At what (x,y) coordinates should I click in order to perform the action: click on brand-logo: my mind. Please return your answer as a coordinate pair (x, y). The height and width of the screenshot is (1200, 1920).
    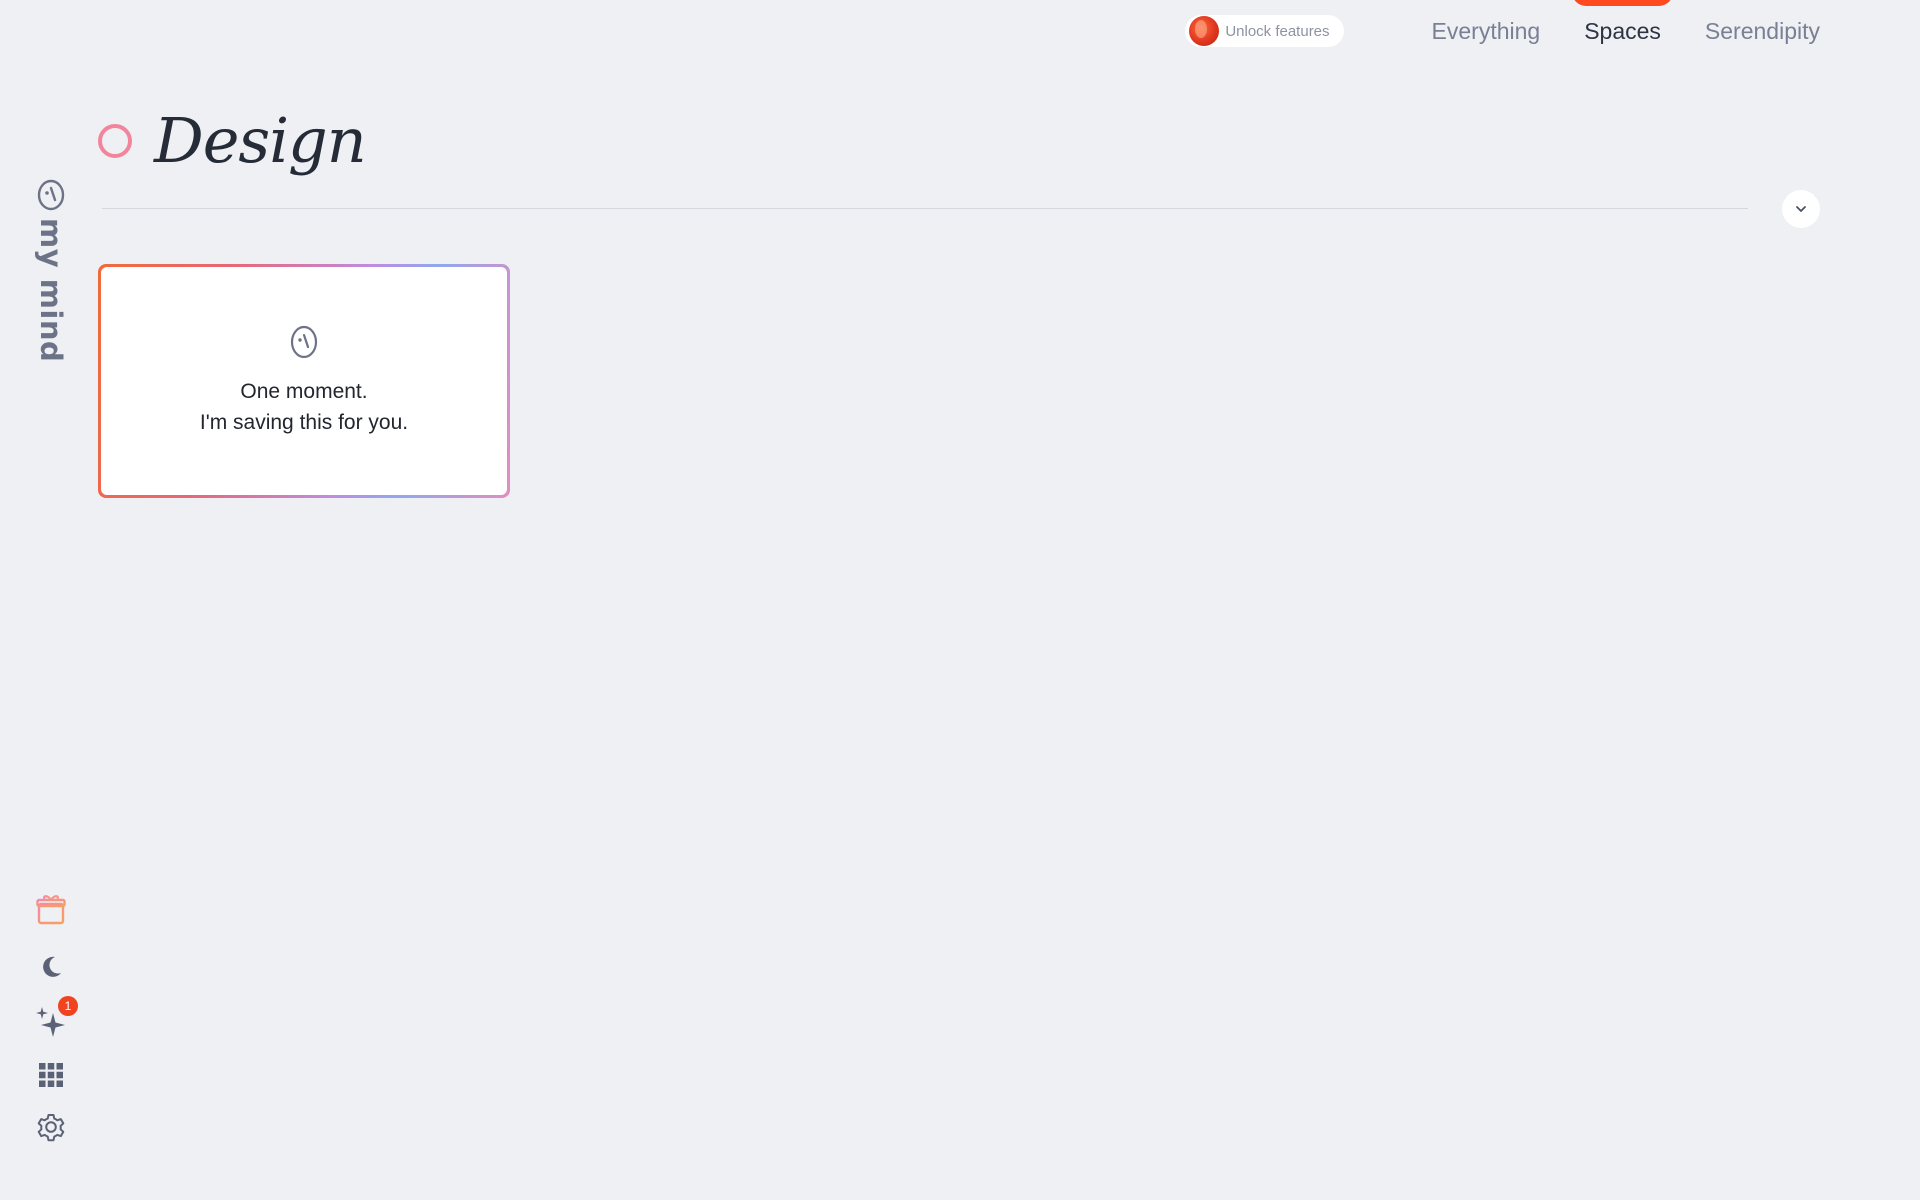
    Looking at the image, I should click on (51, 270).